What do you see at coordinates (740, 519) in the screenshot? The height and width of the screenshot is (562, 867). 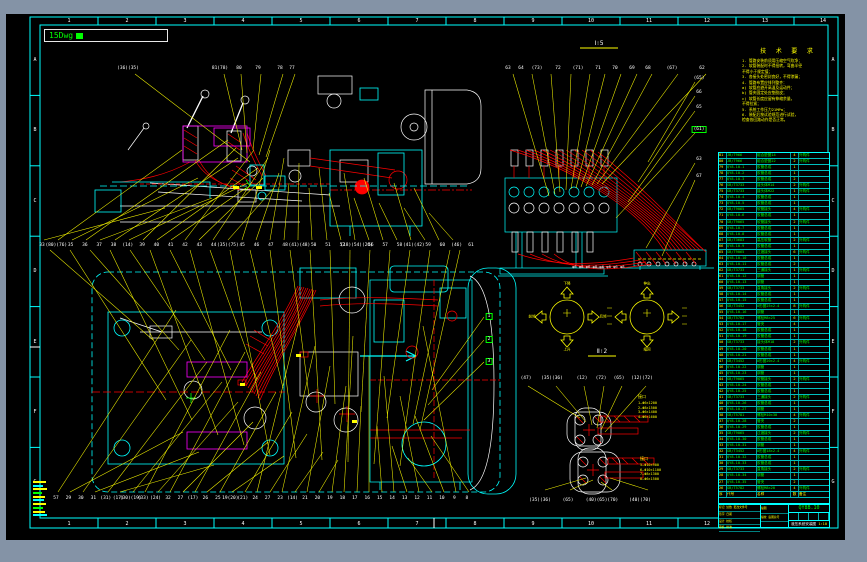 I see `title-block-signature-area: 标记 处数 更改文件号 签字 日期 设计 校核 审核 批准` at bounding box center [740, 519].